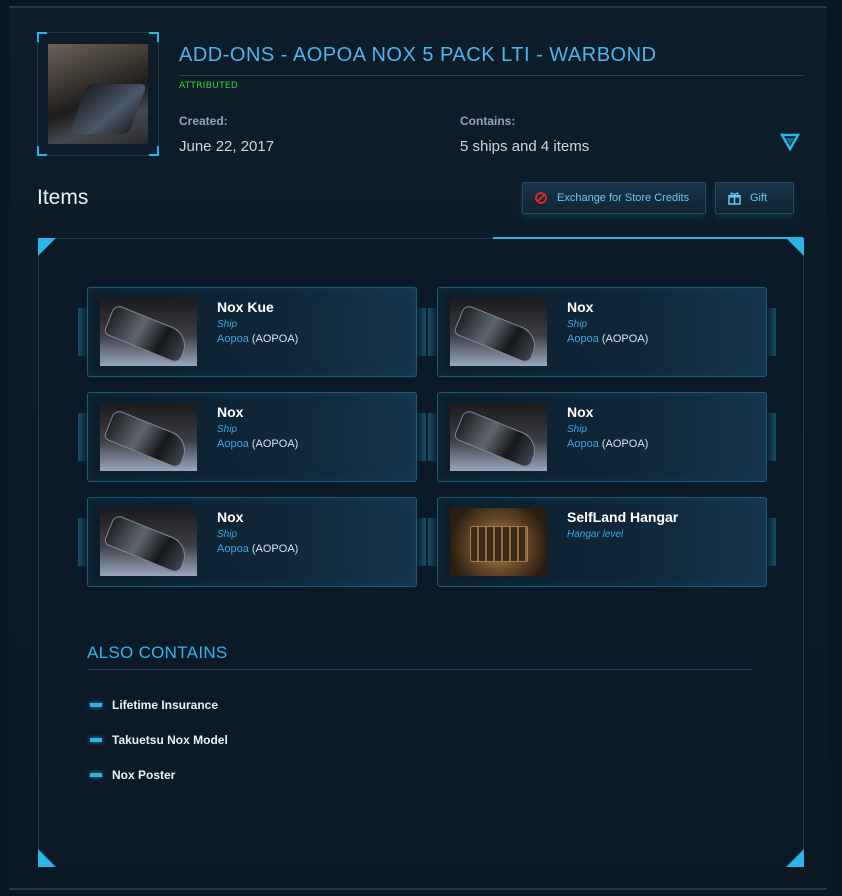  What do you see at coordinates (203, 121) in the screenshot?
I see `created-label: Created:` at bounding box center [203, 121].